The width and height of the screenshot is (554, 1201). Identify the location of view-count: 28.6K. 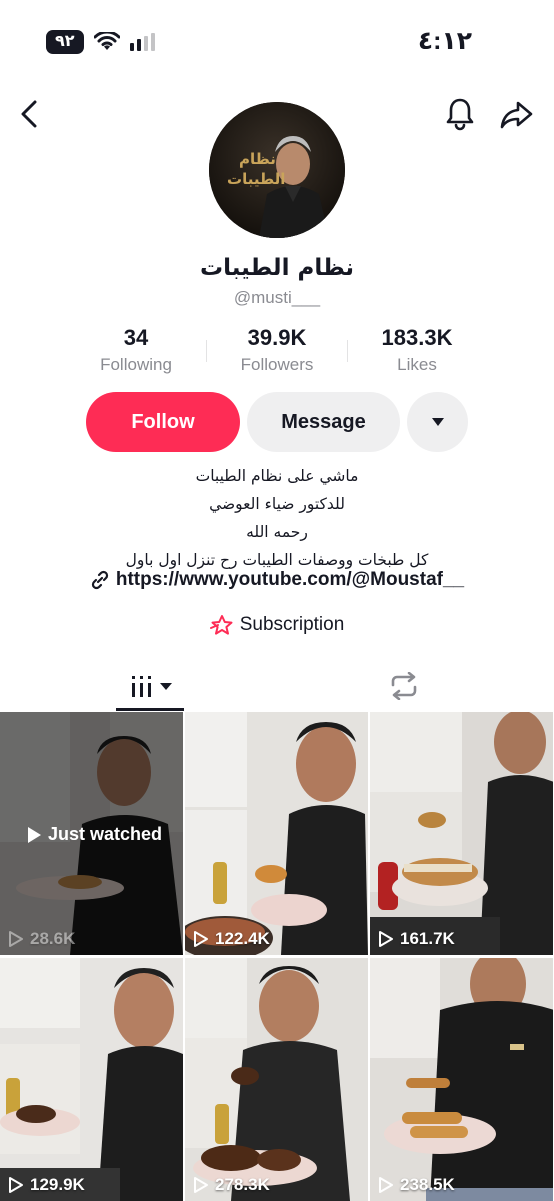
(41, 939).